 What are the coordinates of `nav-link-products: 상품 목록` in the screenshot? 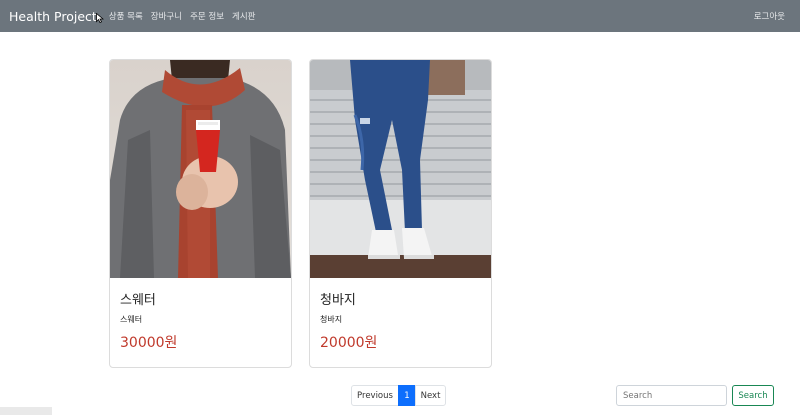 It's located at (126, 16).